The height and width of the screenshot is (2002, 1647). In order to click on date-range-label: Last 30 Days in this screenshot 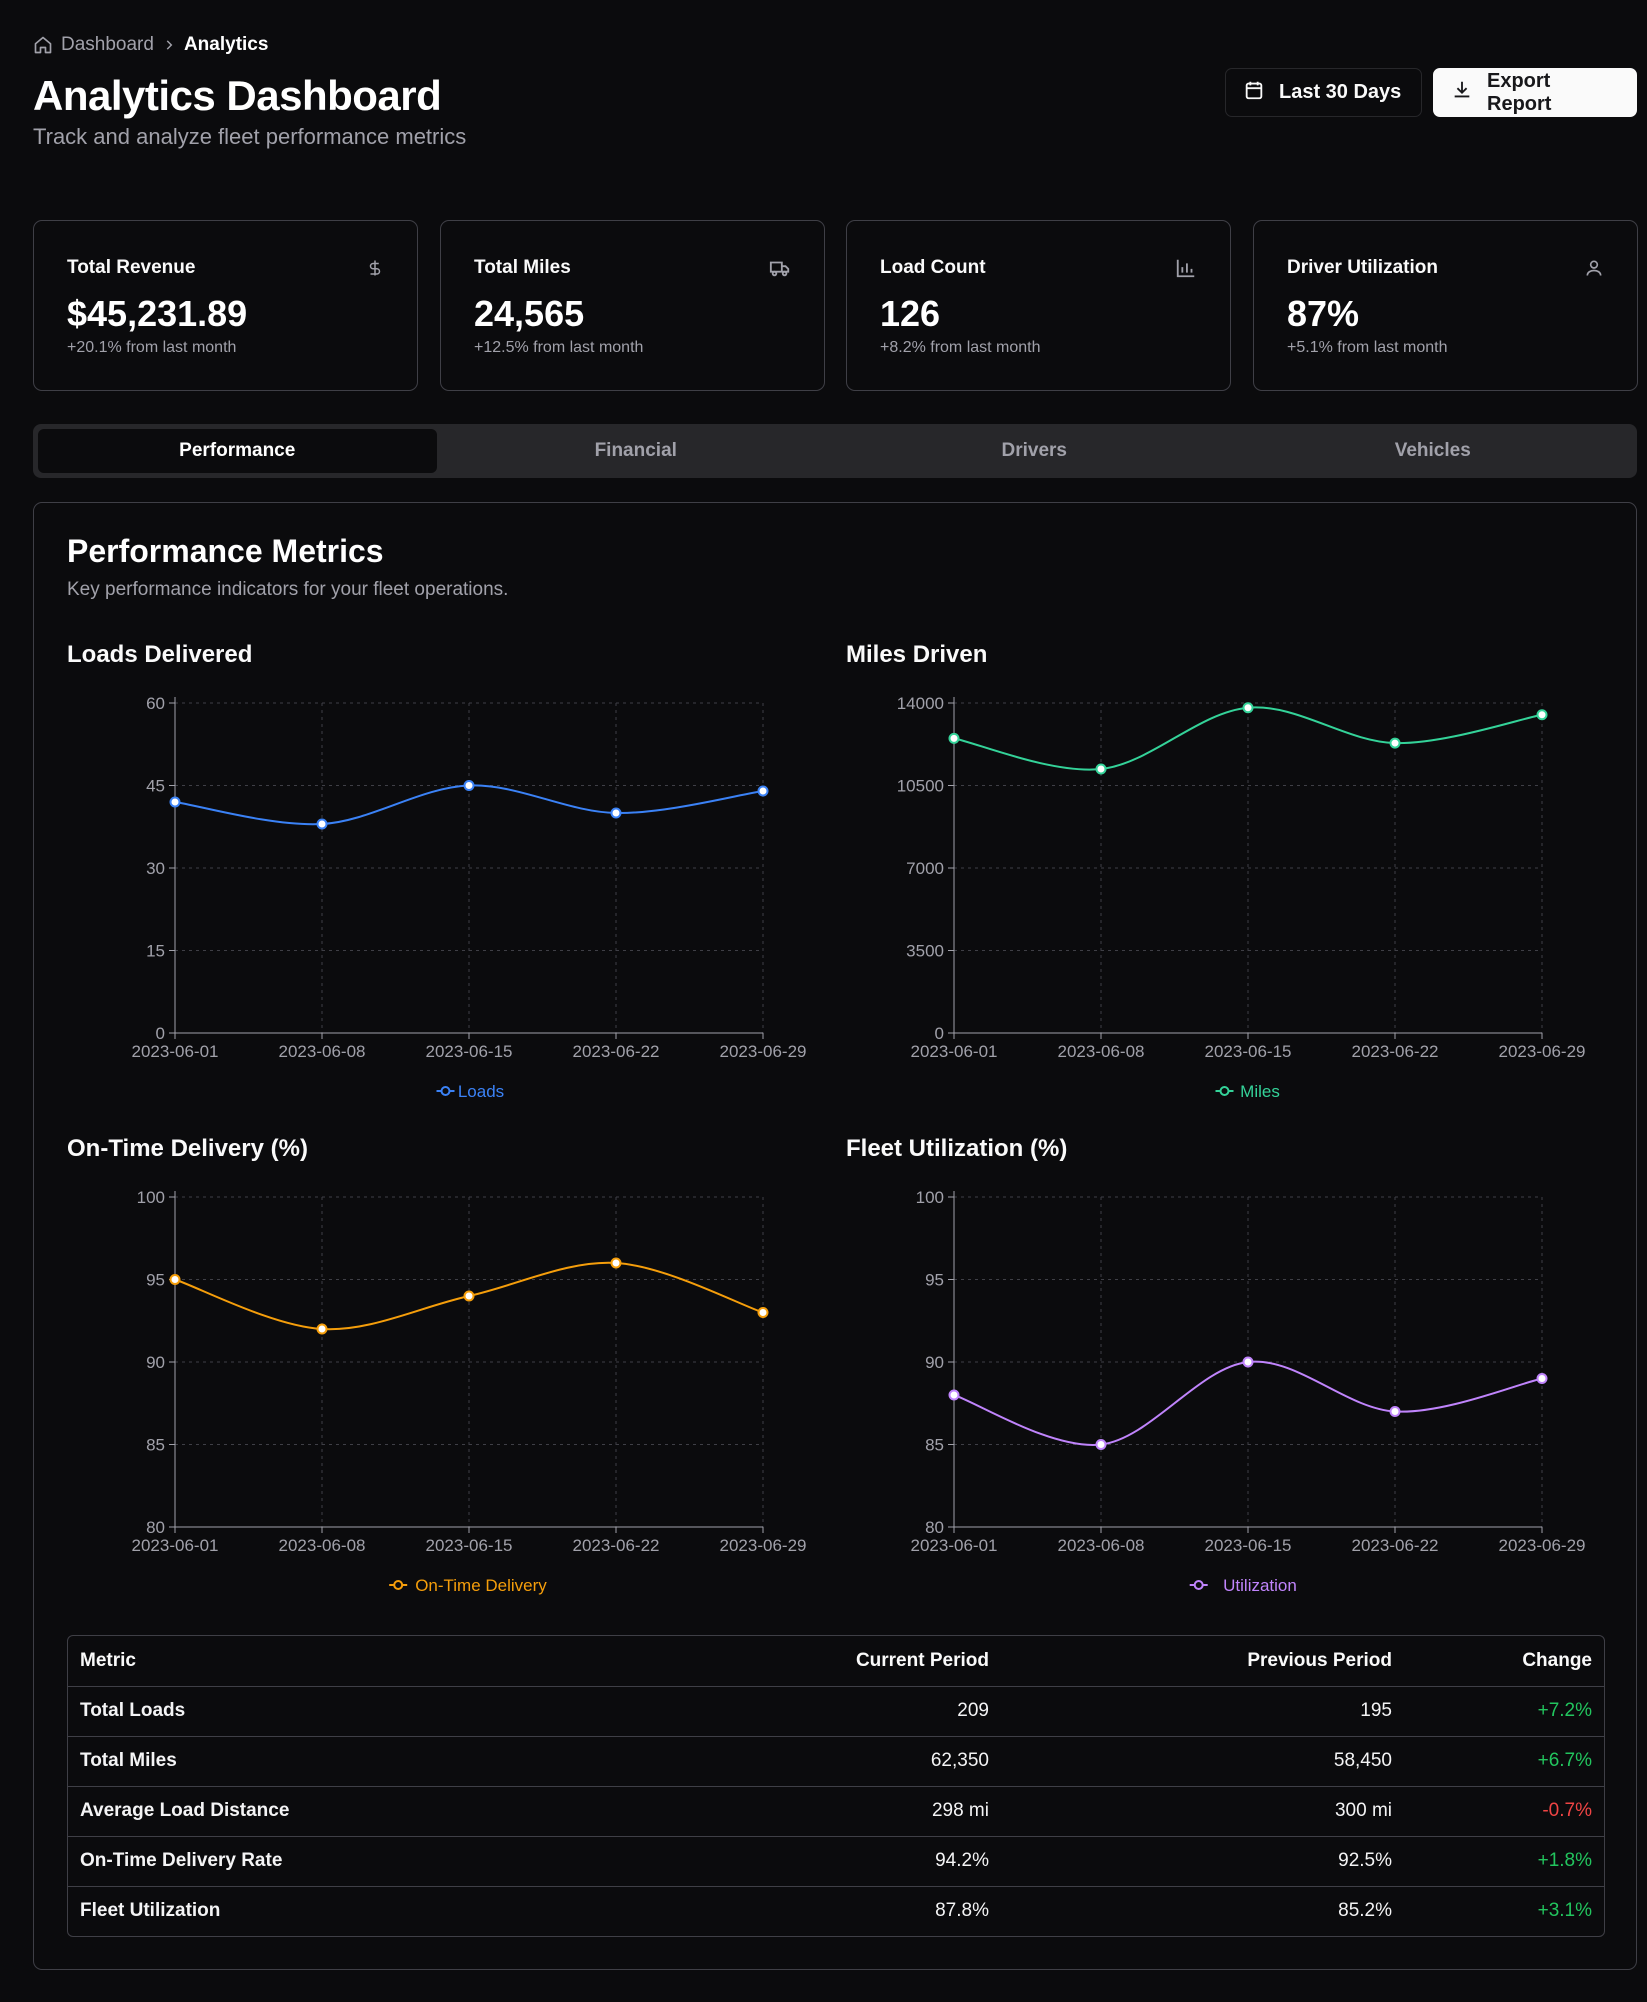, I will do `click(1340, 92)`.